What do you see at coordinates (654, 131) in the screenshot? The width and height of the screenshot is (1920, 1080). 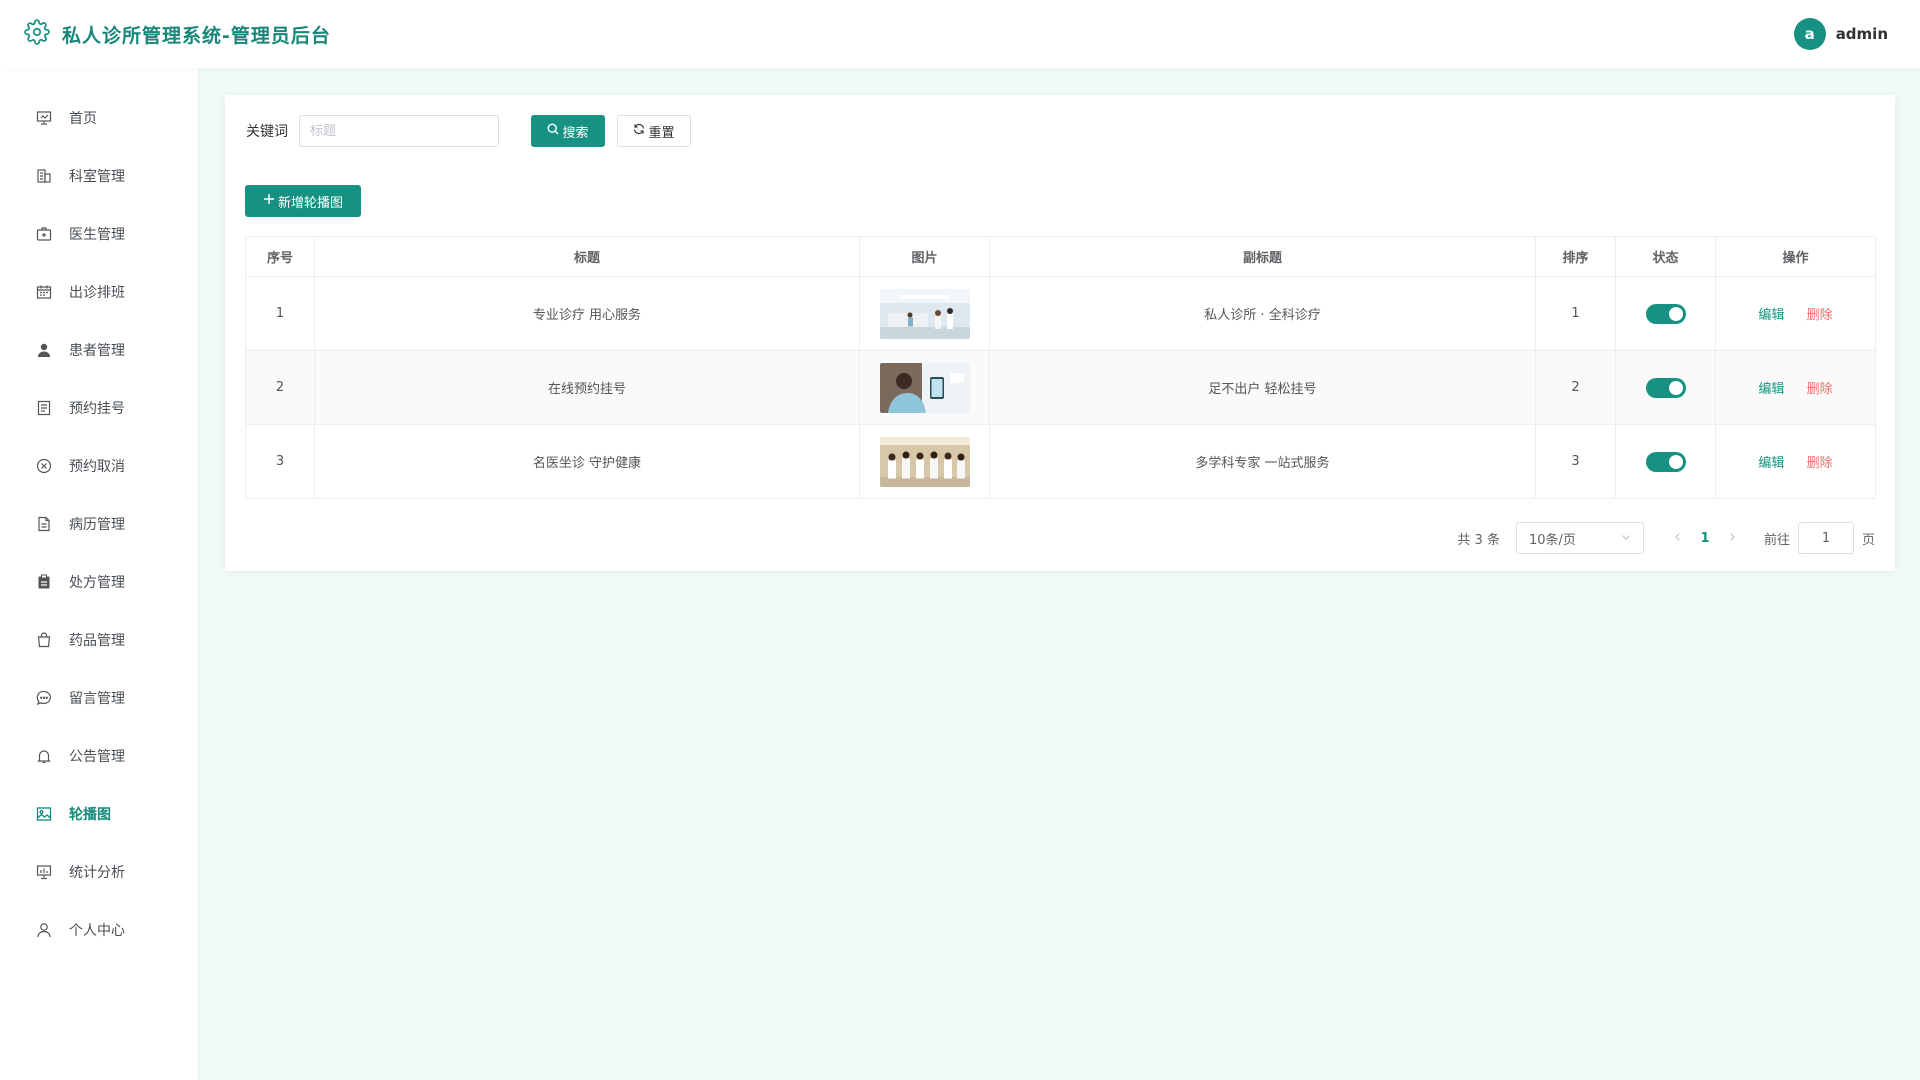 I see `reset-button: 重置` at bounding box center [654, 131].